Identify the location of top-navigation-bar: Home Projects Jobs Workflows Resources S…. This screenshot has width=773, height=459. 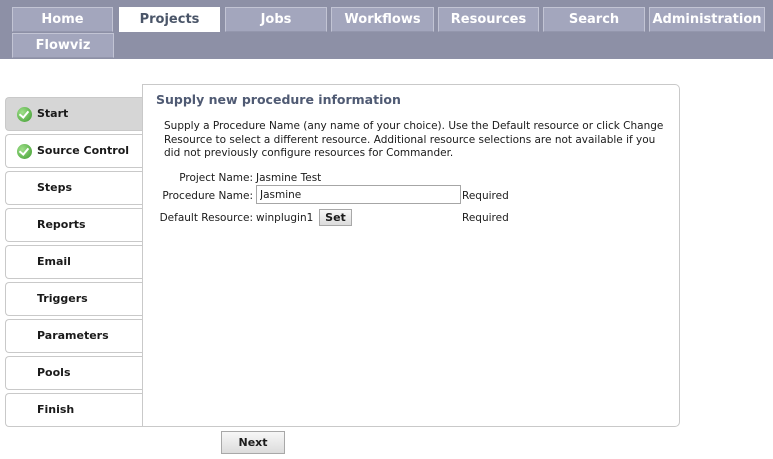
(386, 29).